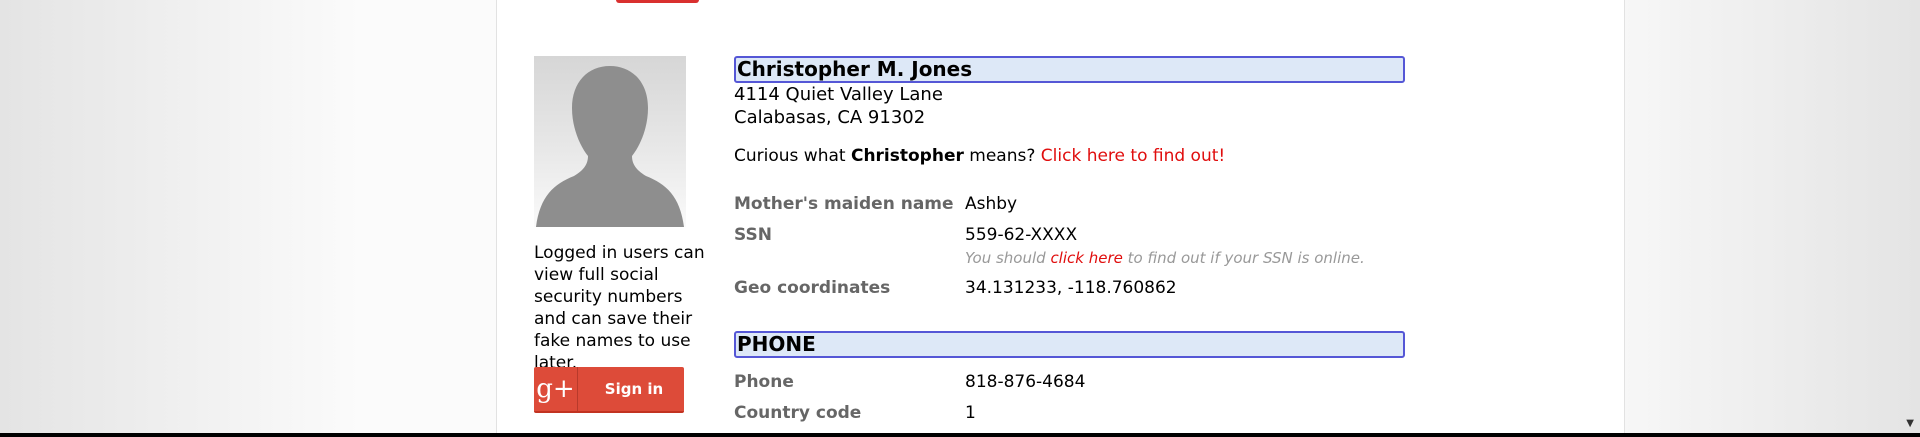 Image resolution: width=1920 pixels, height=437 pixels. I want to click on country-code-label: Country code, so click(798, 413).